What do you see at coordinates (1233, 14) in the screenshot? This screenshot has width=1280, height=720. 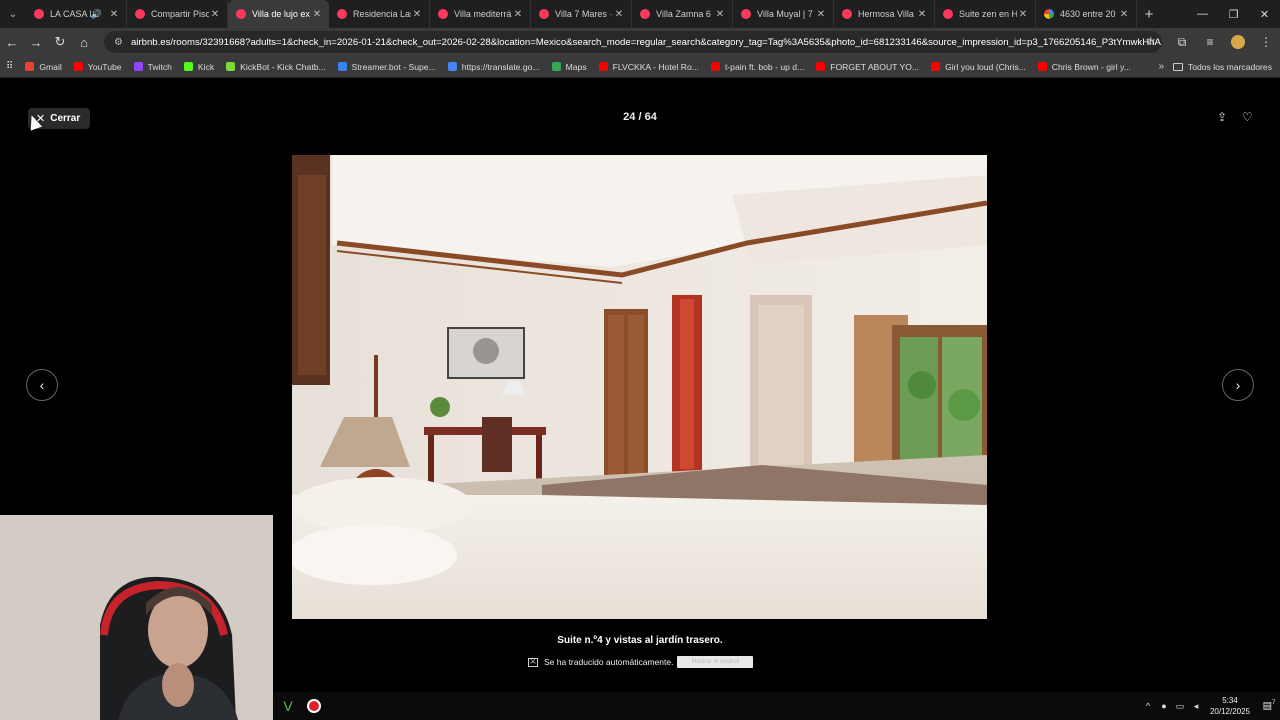 I see `restore-icon: ❐` at bounding box center [1233, 14].